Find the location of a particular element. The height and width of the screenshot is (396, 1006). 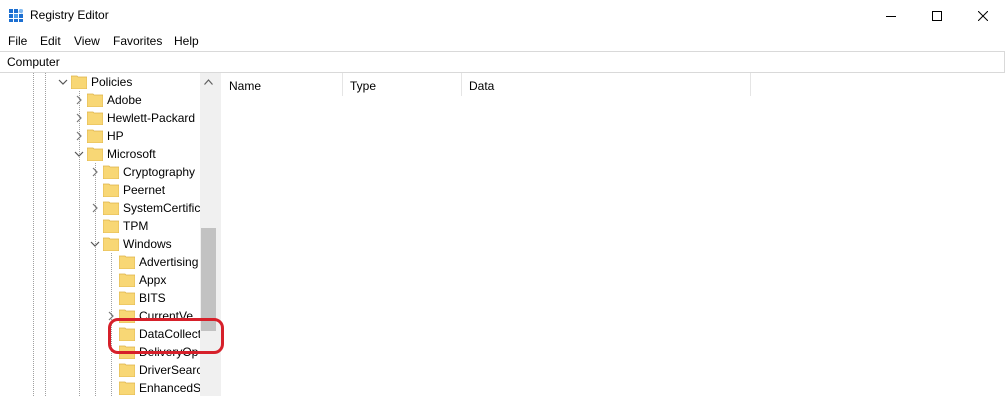

tree-label: HP is located at coordinates (115, 136).